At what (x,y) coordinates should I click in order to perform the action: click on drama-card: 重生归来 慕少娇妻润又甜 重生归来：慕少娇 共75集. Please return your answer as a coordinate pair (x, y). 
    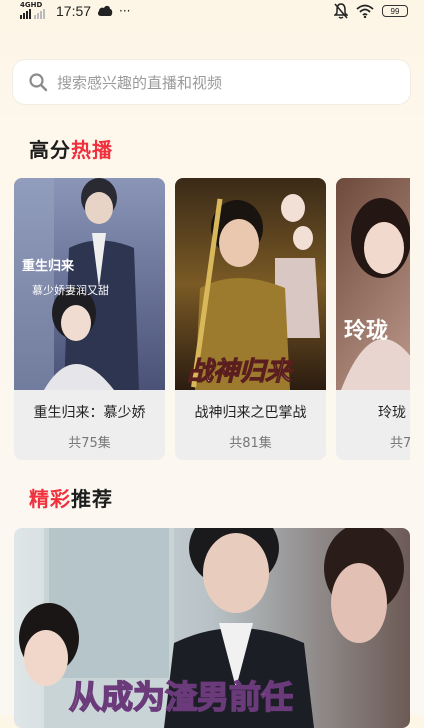
    Looking at the image, I should click on (89, 319).